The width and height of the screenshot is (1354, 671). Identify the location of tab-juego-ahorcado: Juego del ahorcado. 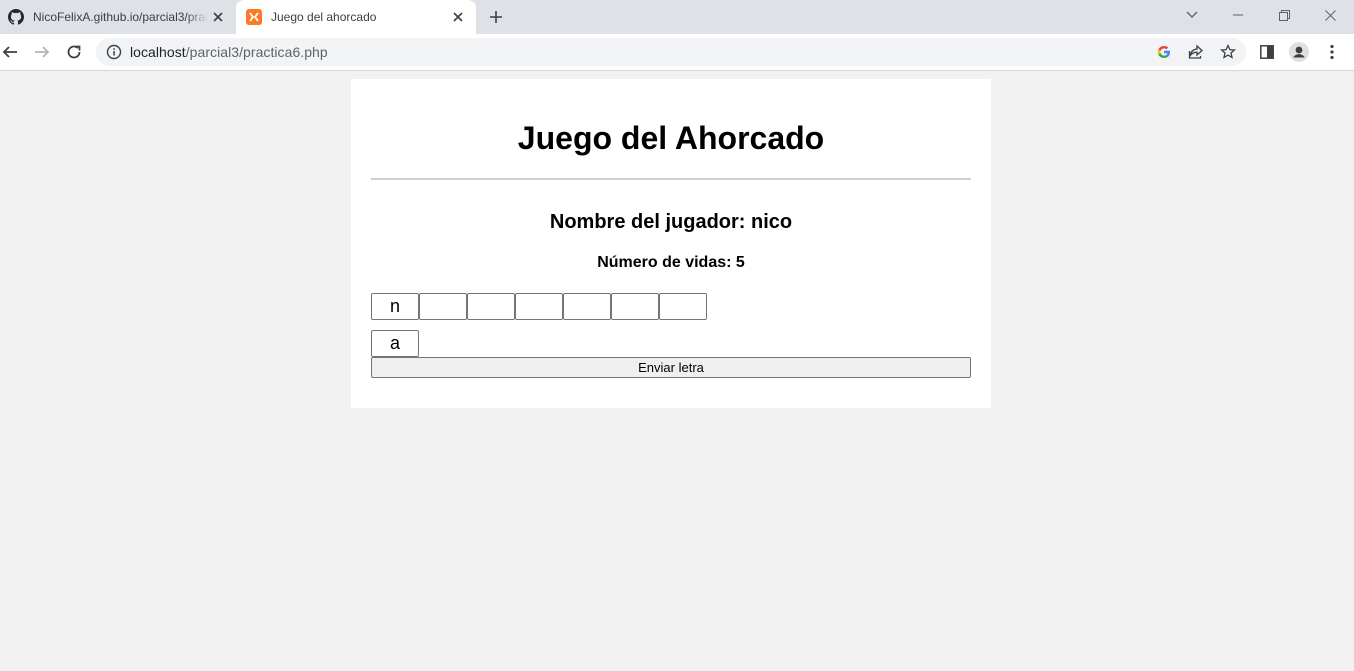
(356, 17).